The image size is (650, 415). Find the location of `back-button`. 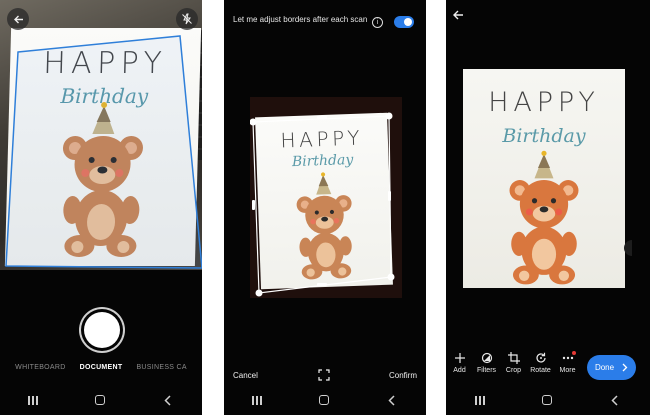

back-button is located at coordinates (18, 19).